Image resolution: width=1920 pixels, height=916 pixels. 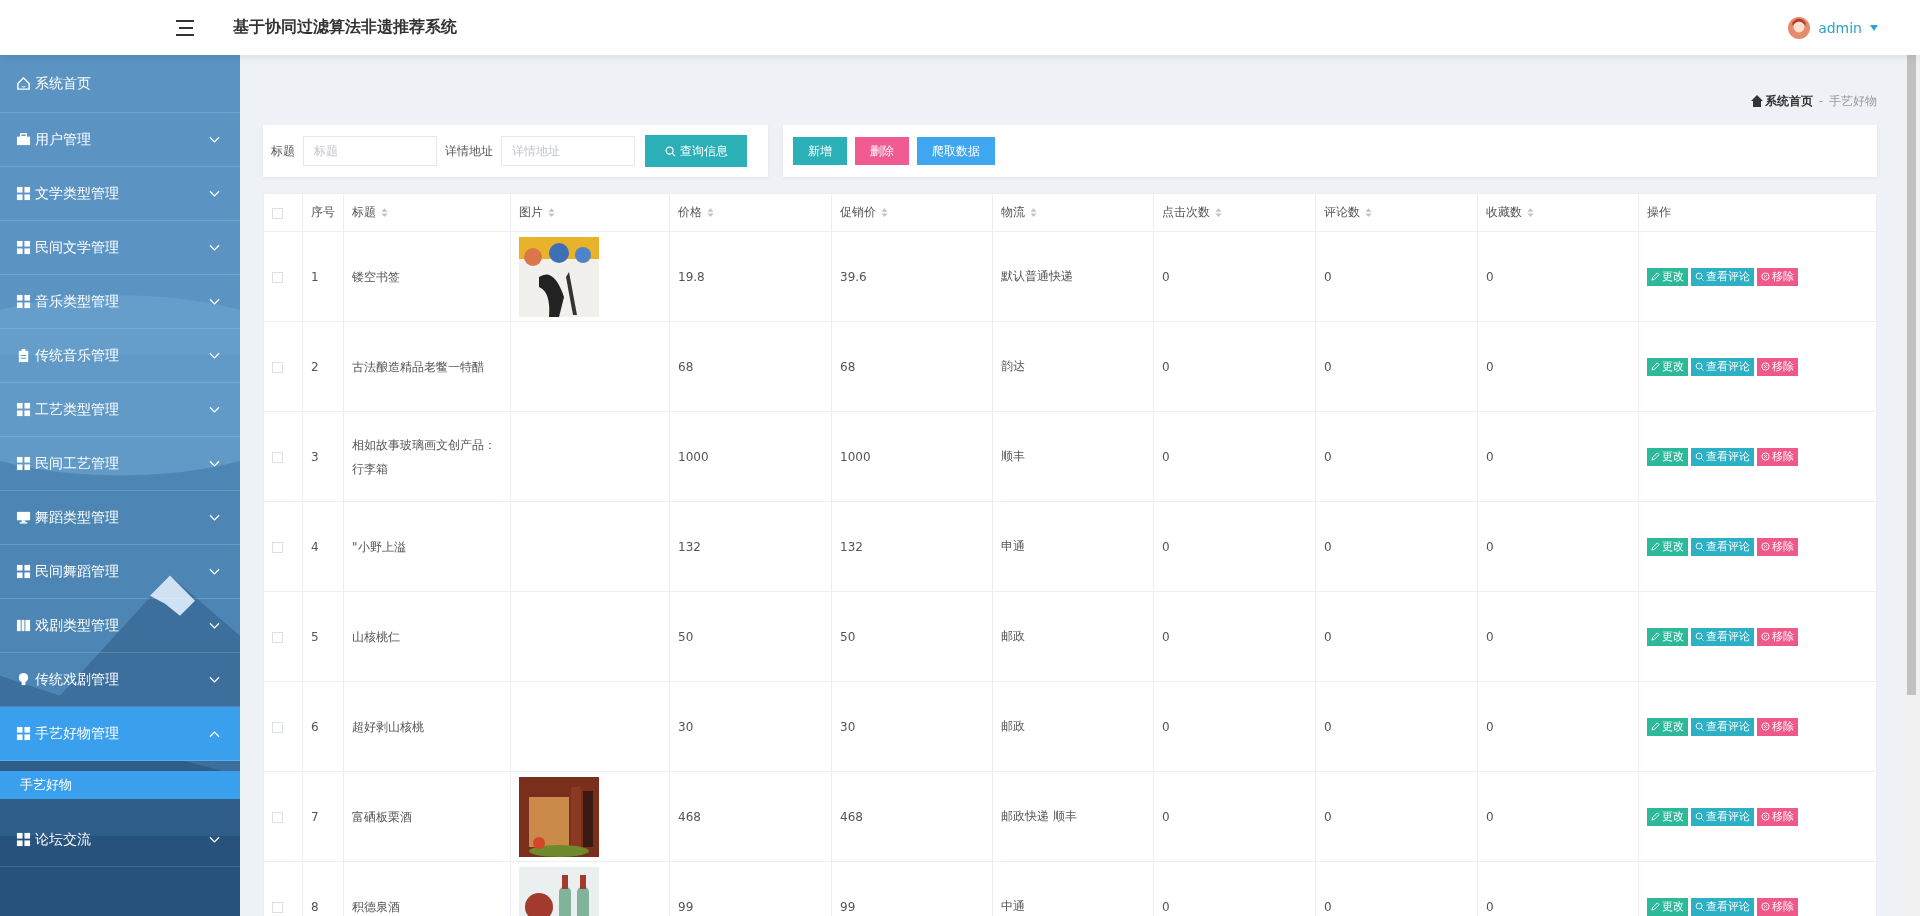 I want to click on sidebar-item: 系统首页, so click(x=120, y=84).